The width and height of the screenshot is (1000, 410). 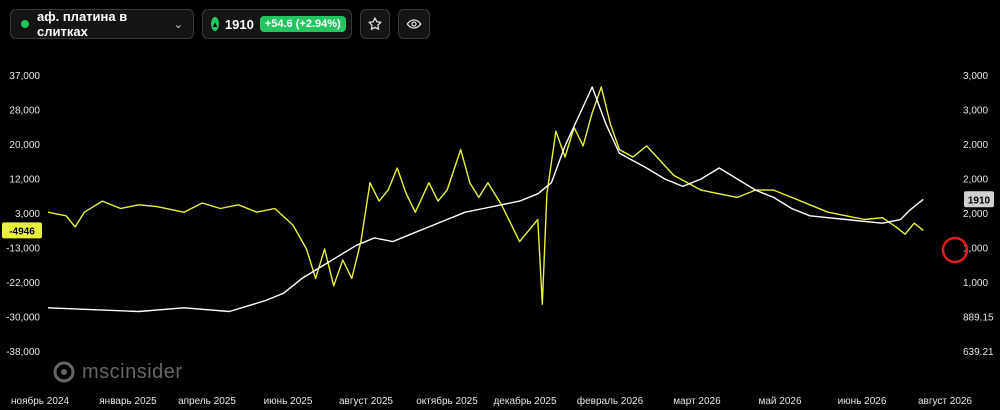 What do you see at coordinates (27, 214) in the screenshot?
I see `left-tick-label: 3,000` at bounding box center [27, 214].